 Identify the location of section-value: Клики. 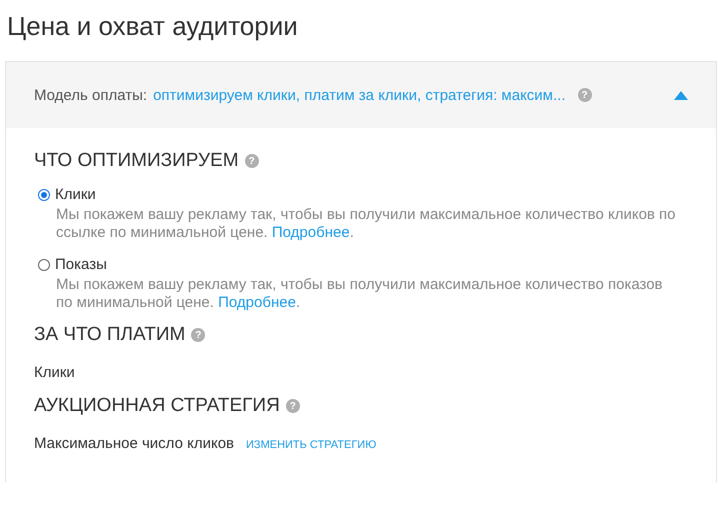
(54, 372).